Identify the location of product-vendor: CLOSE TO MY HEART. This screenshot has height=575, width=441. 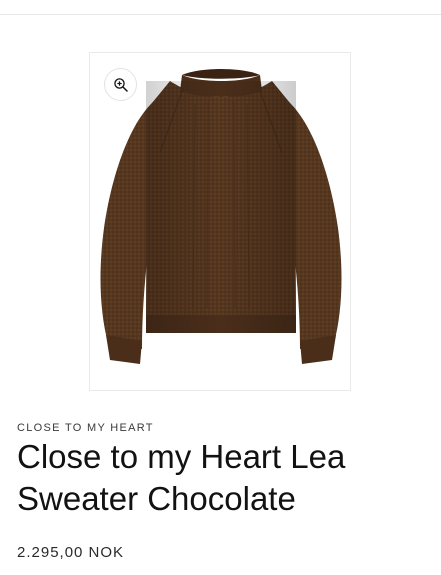
(85, 428).